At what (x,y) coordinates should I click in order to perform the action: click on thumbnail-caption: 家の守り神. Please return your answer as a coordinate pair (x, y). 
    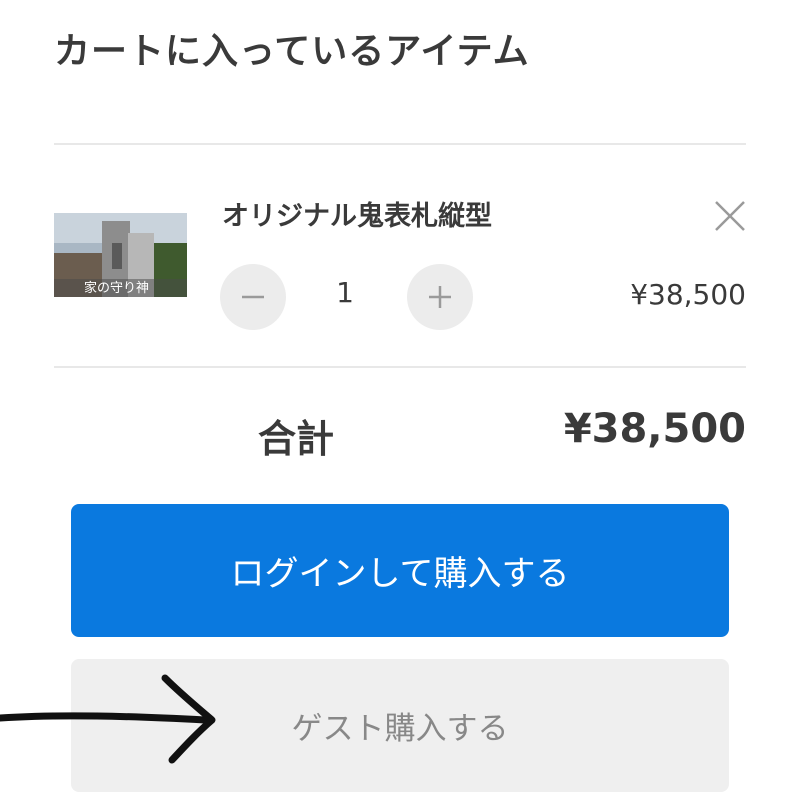
    Looking at the image, I should click on (116, 288).